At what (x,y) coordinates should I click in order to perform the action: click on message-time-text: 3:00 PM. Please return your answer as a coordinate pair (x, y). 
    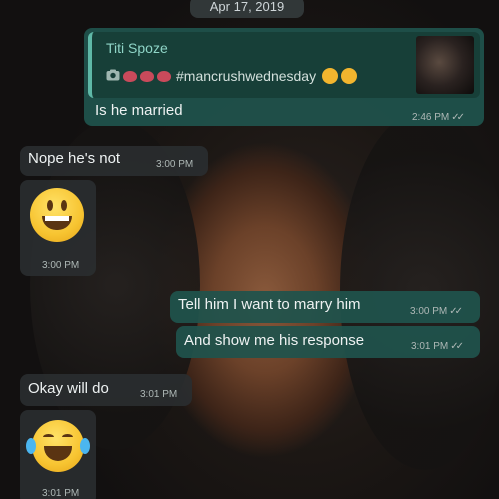
    Looking at the image, I should click on (429, 311).